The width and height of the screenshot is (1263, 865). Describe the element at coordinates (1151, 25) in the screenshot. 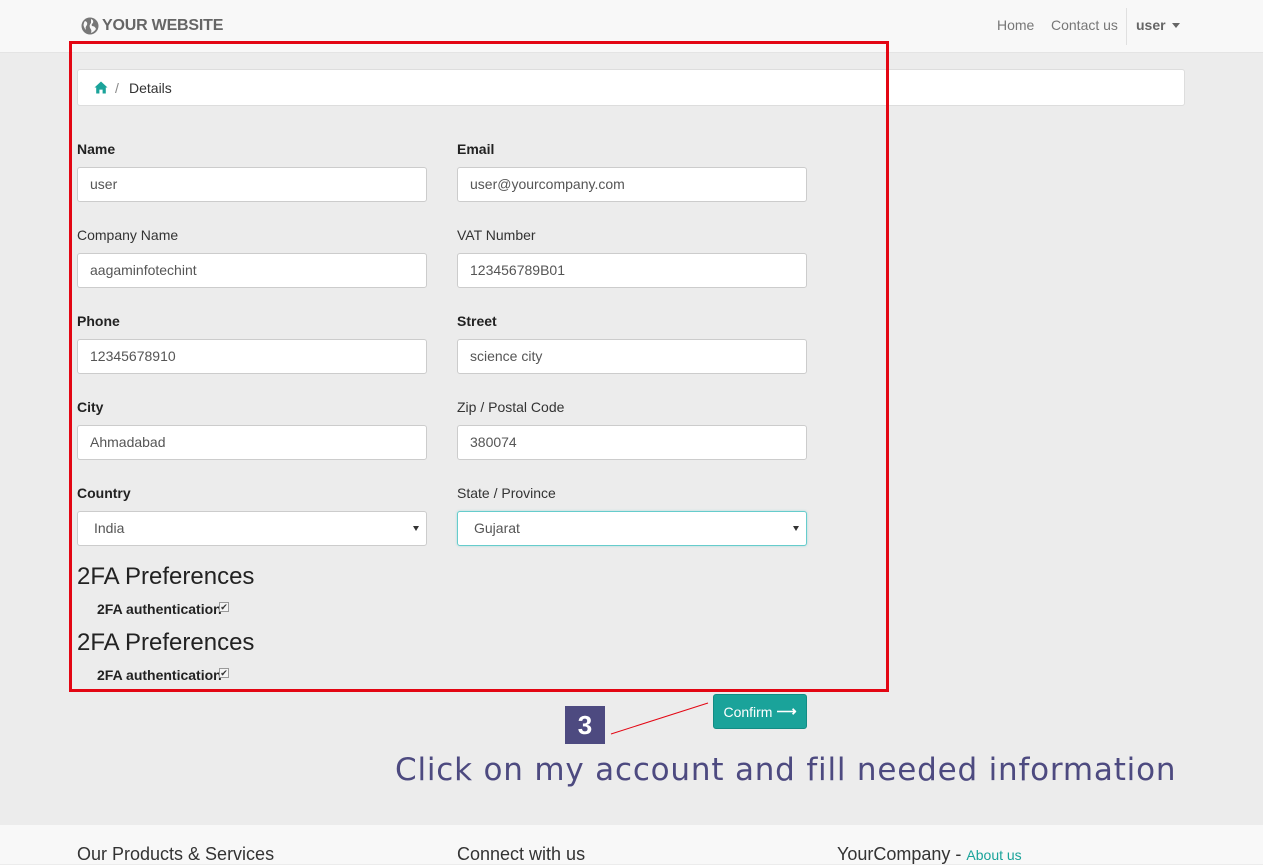

I see `user-menu-label: user` at that location.